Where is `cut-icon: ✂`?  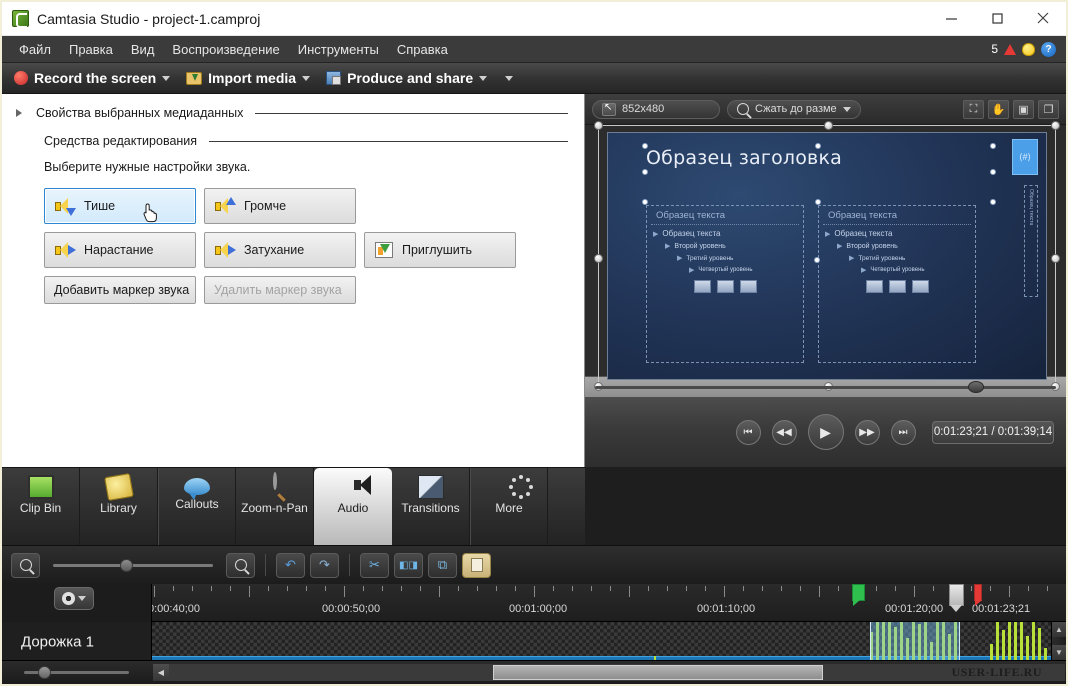 cut-icon: ✂ is located at coordinates (374, 565).